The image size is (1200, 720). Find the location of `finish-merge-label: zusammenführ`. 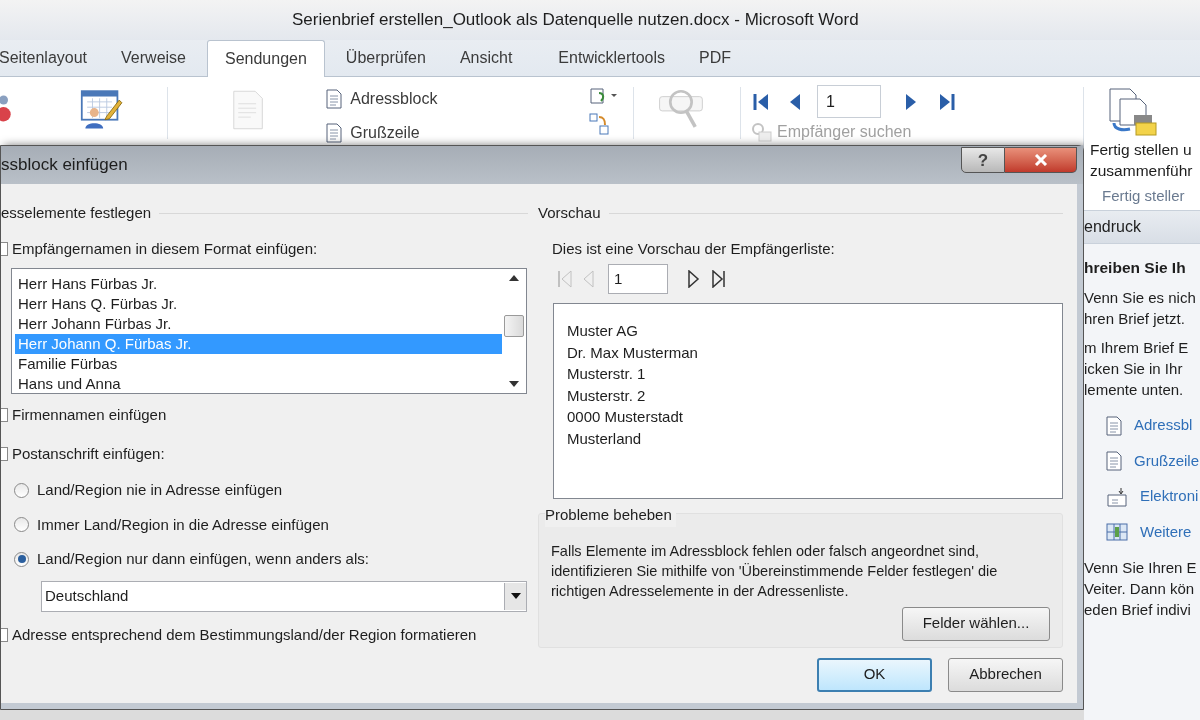

finish-merge-label: zusammenführ is located at coordinates (1141, 171).